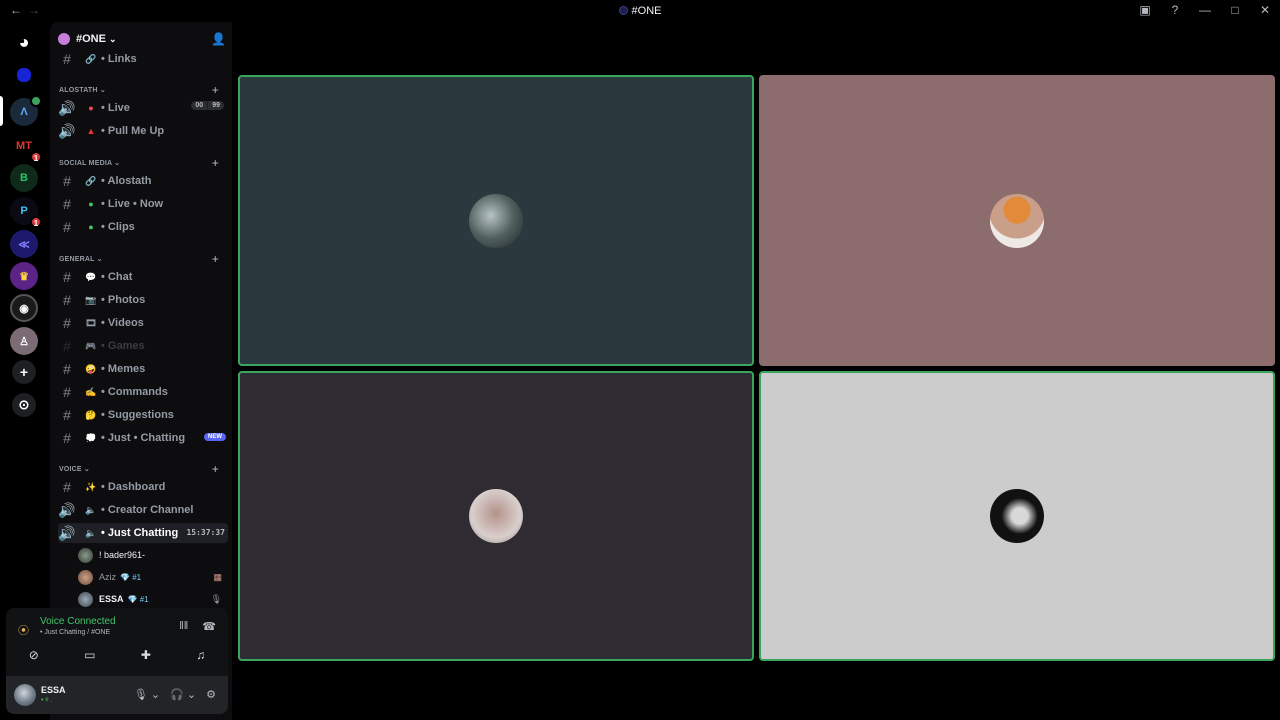 The height and width of the screenshot is (720, 1280). I want to click on server-icon-alostath: Λ, so click(26, 110).